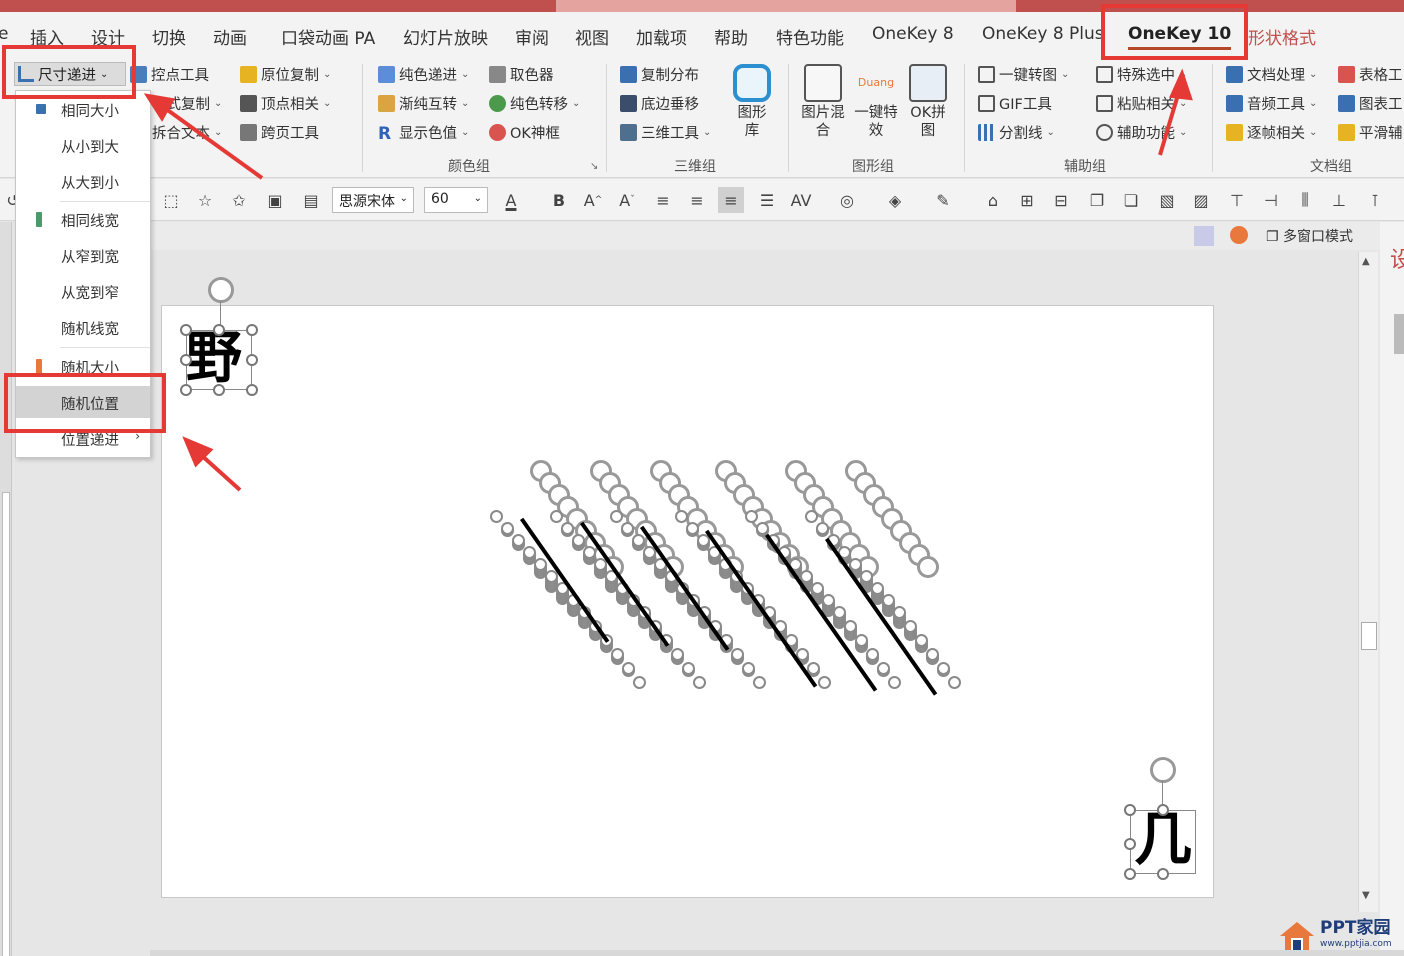  I want to click on multi-window-button: ❐ 多窗口模式, so click(1309, 236).